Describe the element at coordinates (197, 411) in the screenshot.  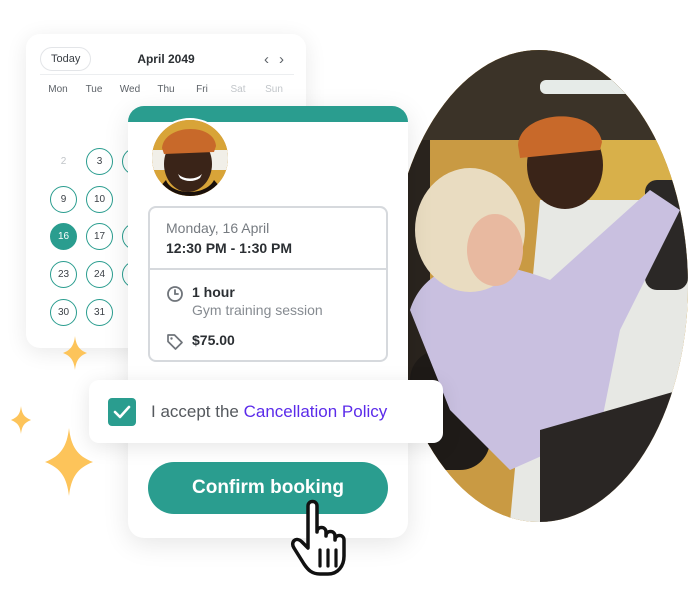
I see `accept-policy-text: I accept the` at that location.